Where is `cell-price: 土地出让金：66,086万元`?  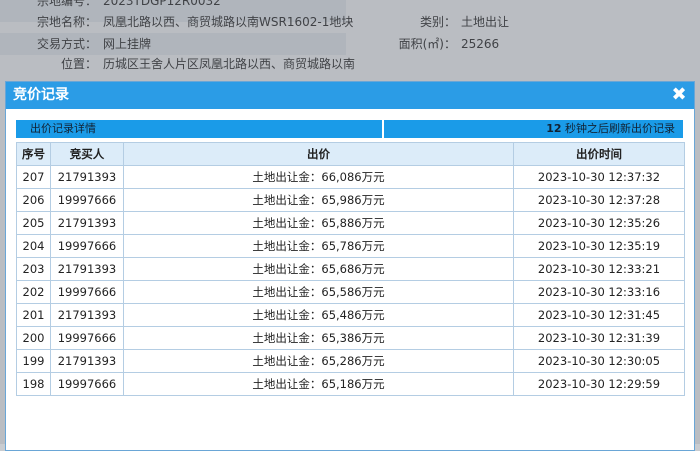
cell-price: 土地出让金：66,086万元 is located at coordinates (318, 177).